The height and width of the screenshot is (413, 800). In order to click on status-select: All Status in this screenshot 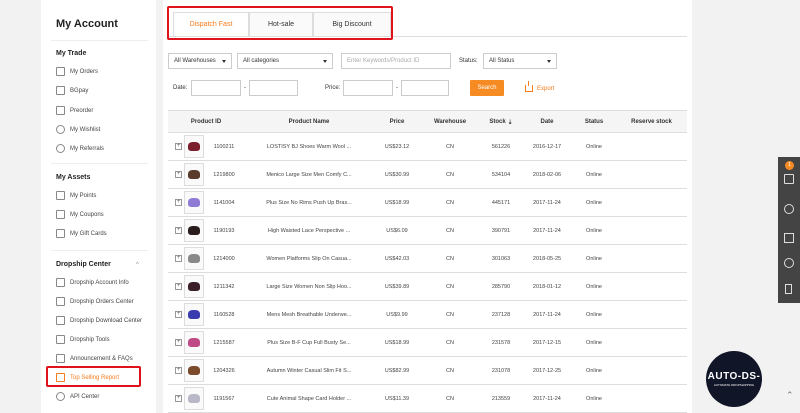, I will do `click(520, 61)`.